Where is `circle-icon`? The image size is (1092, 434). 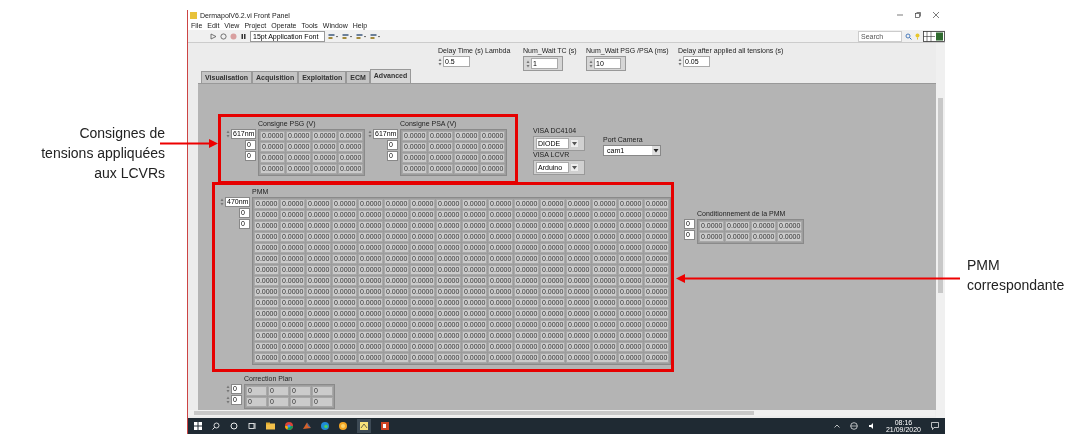
circle-icon is located at coordinates (234, 426).